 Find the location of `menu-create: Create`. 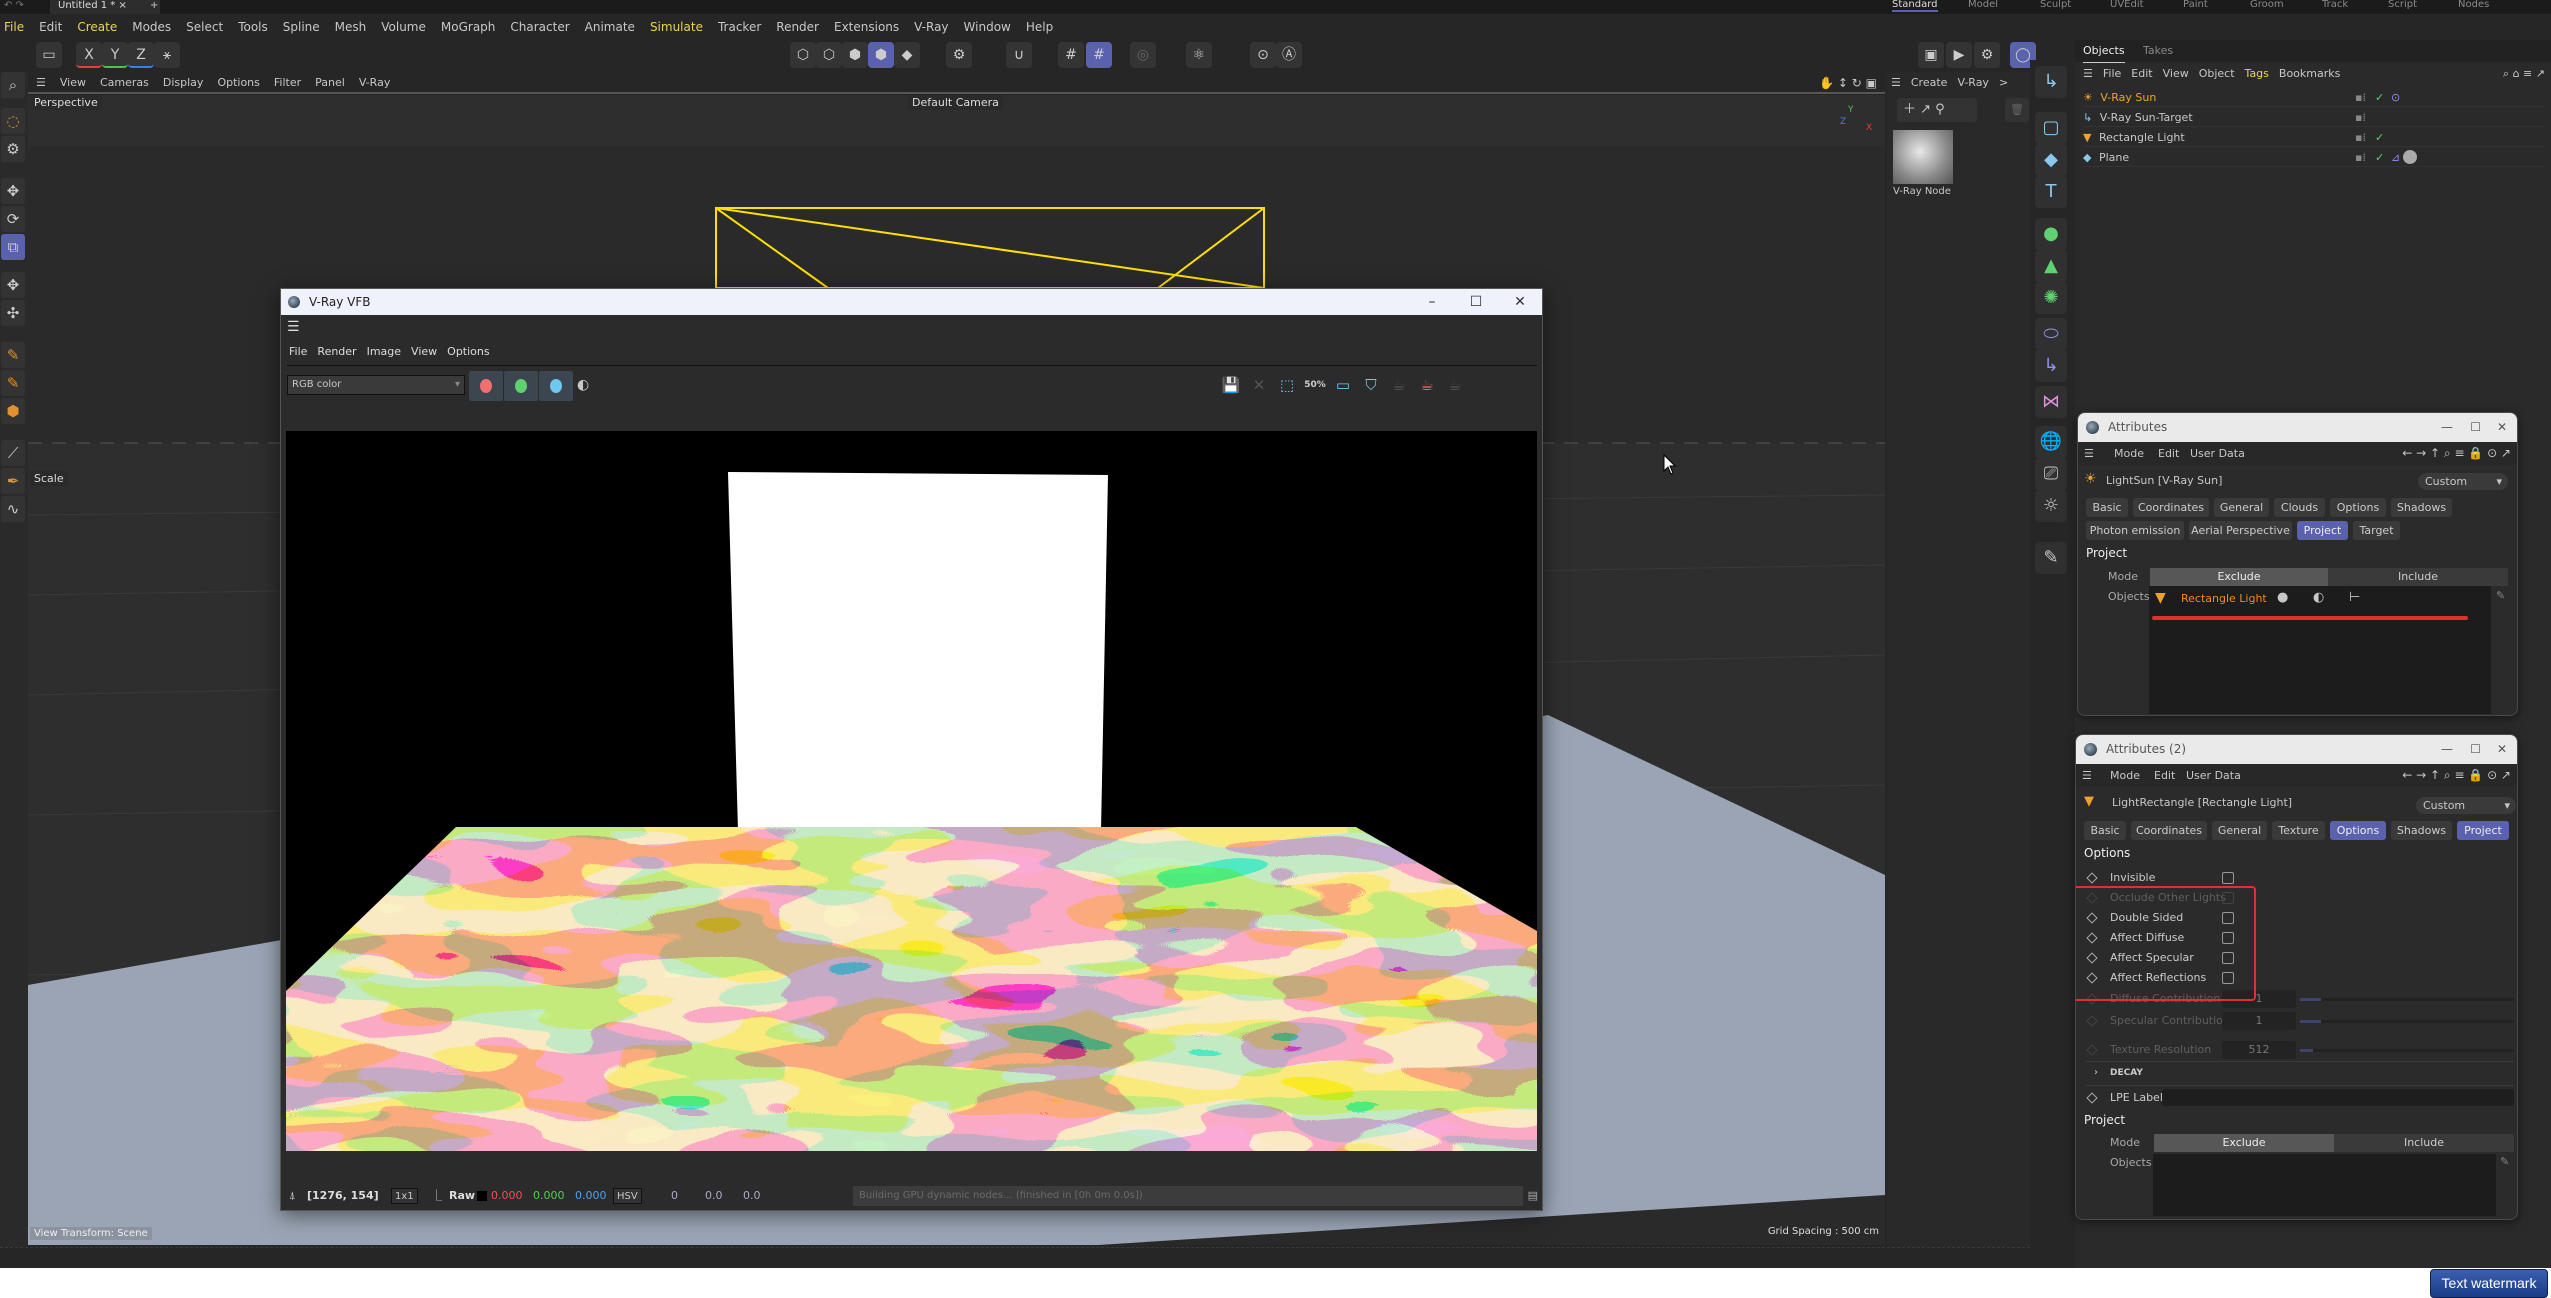

menu-create: Create is located at coordinates (97, 27).